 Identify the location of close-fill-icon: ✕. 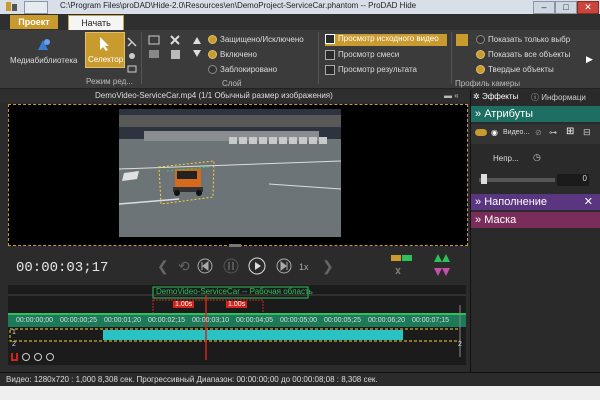
(588, 202).